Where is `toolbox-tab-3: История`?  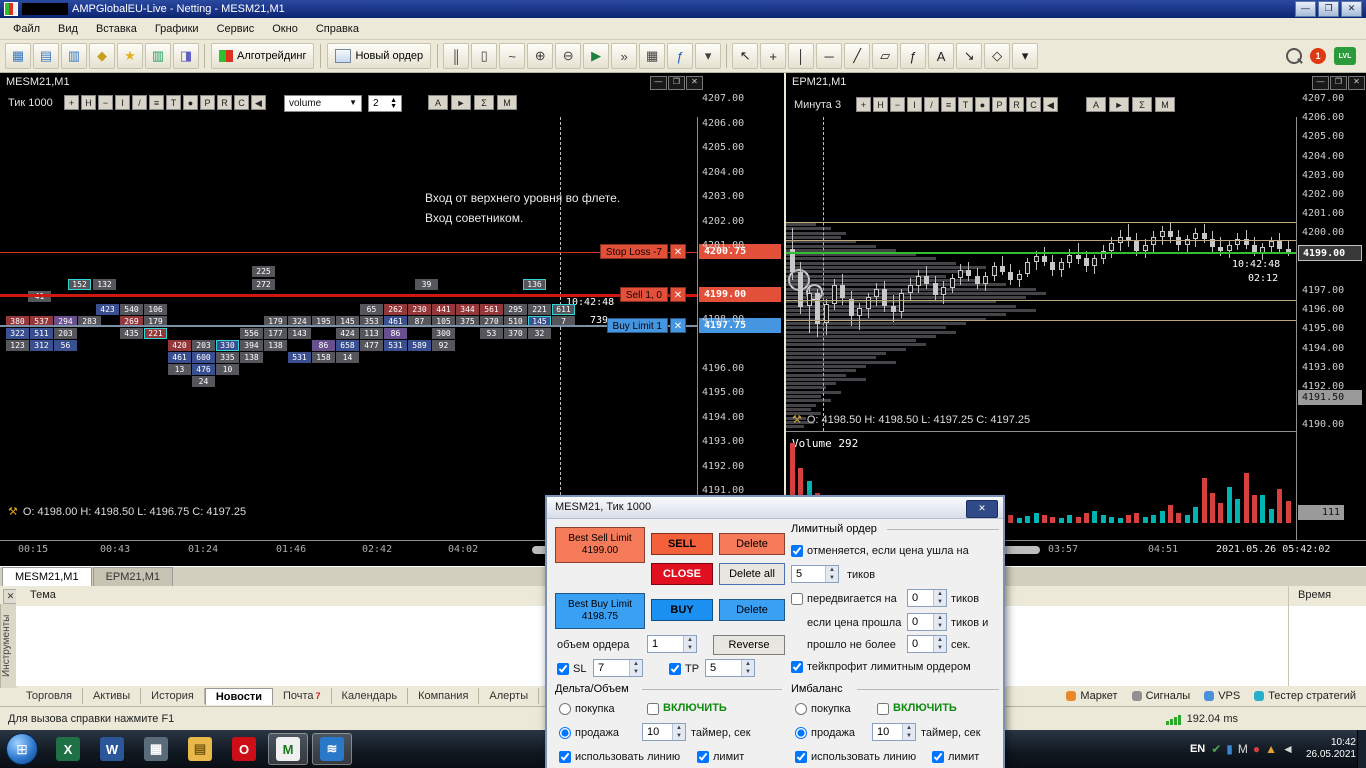
toolbox-tab-3: История is located at coordinates (173, 696).